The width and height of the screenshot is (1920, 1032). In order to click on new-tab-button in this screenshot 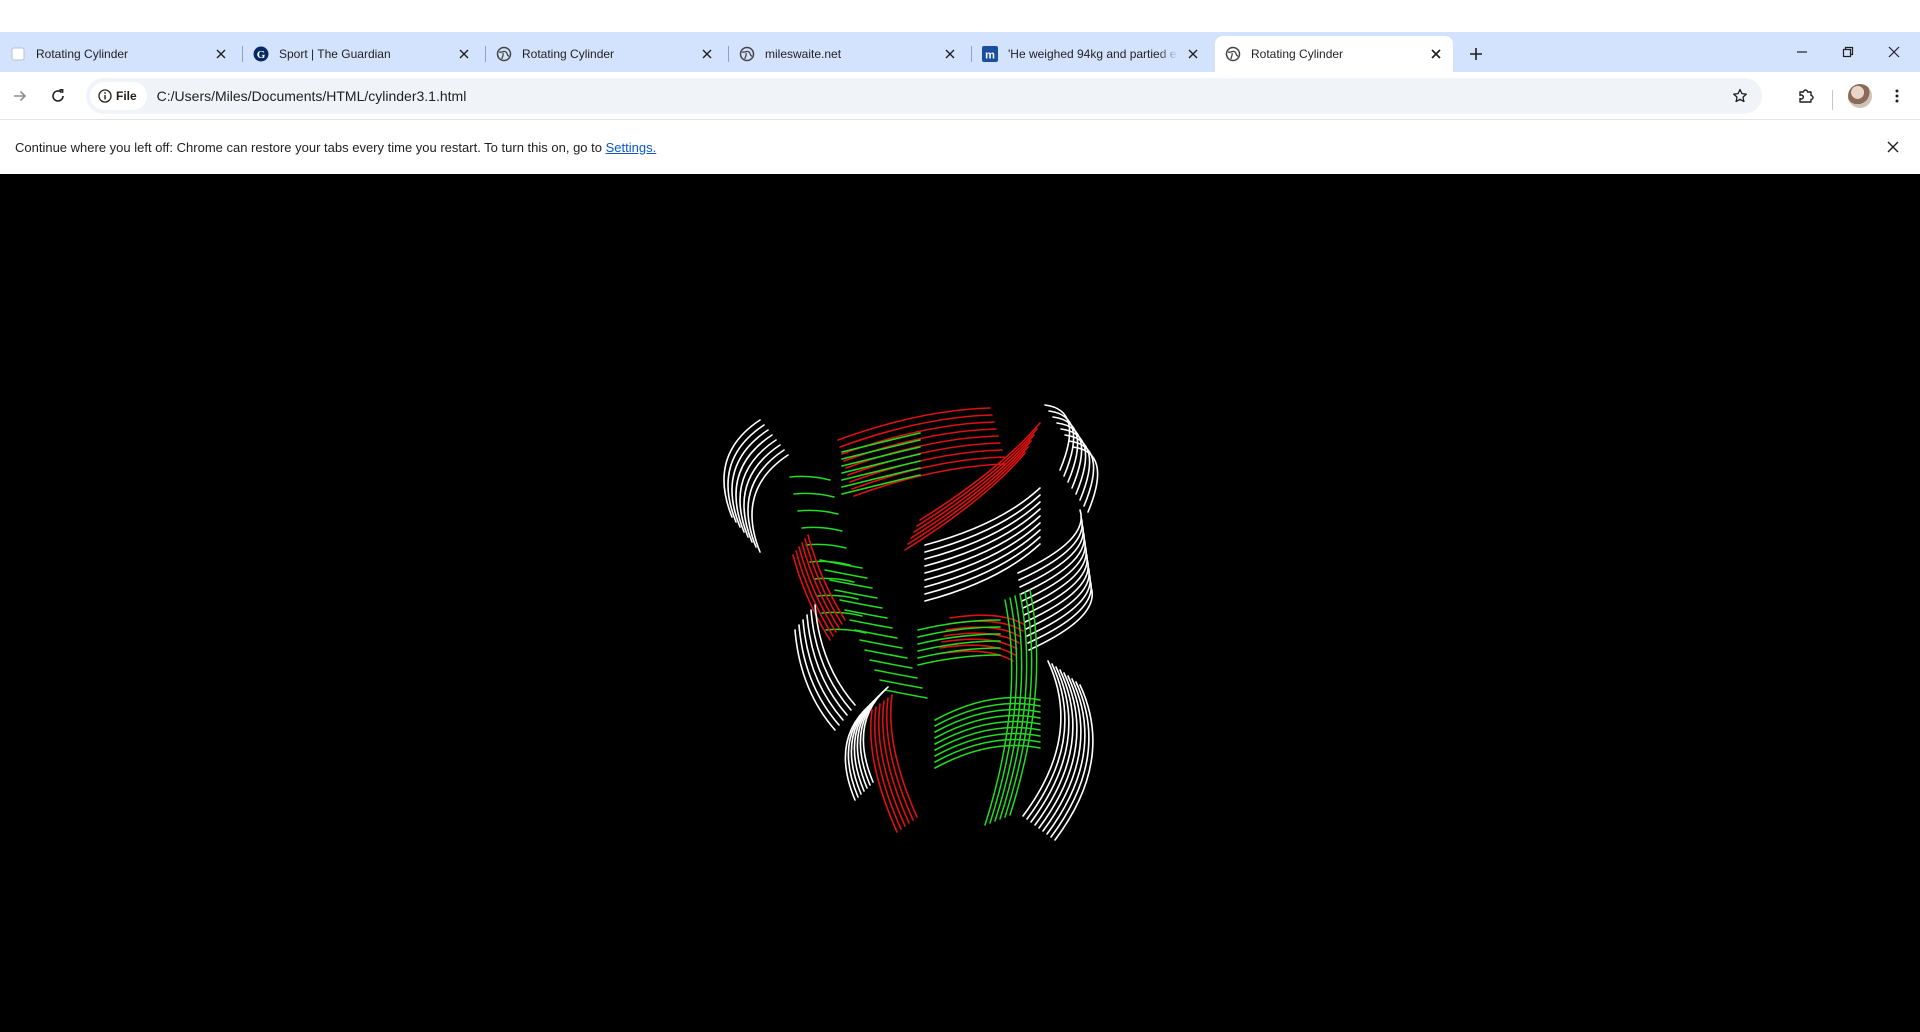, I will do `click(1476, 54)`.